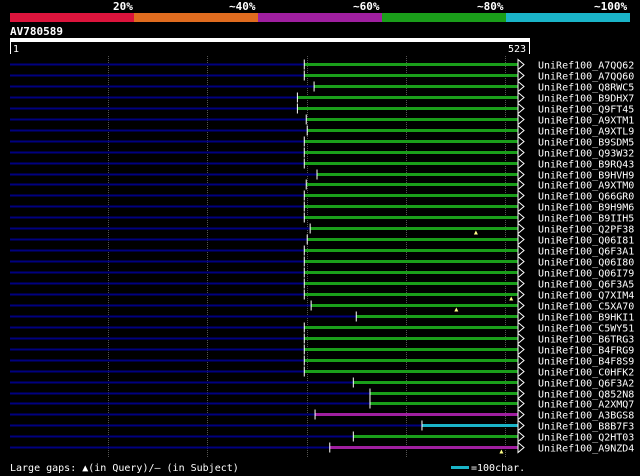 This screenshot has height=476, width=640. I want to click on hit-row: UniRef100_Q93W32, so click(322, 153).